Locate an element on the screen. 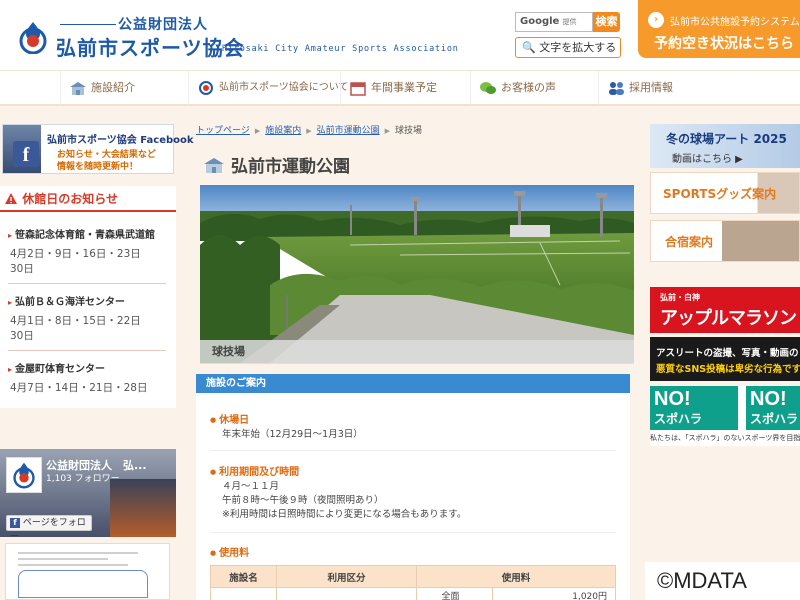 The image size is (800, 600). apple-marathon-banner: 弘前・白神 アップルマラソン is located at coordinates (725, 310).